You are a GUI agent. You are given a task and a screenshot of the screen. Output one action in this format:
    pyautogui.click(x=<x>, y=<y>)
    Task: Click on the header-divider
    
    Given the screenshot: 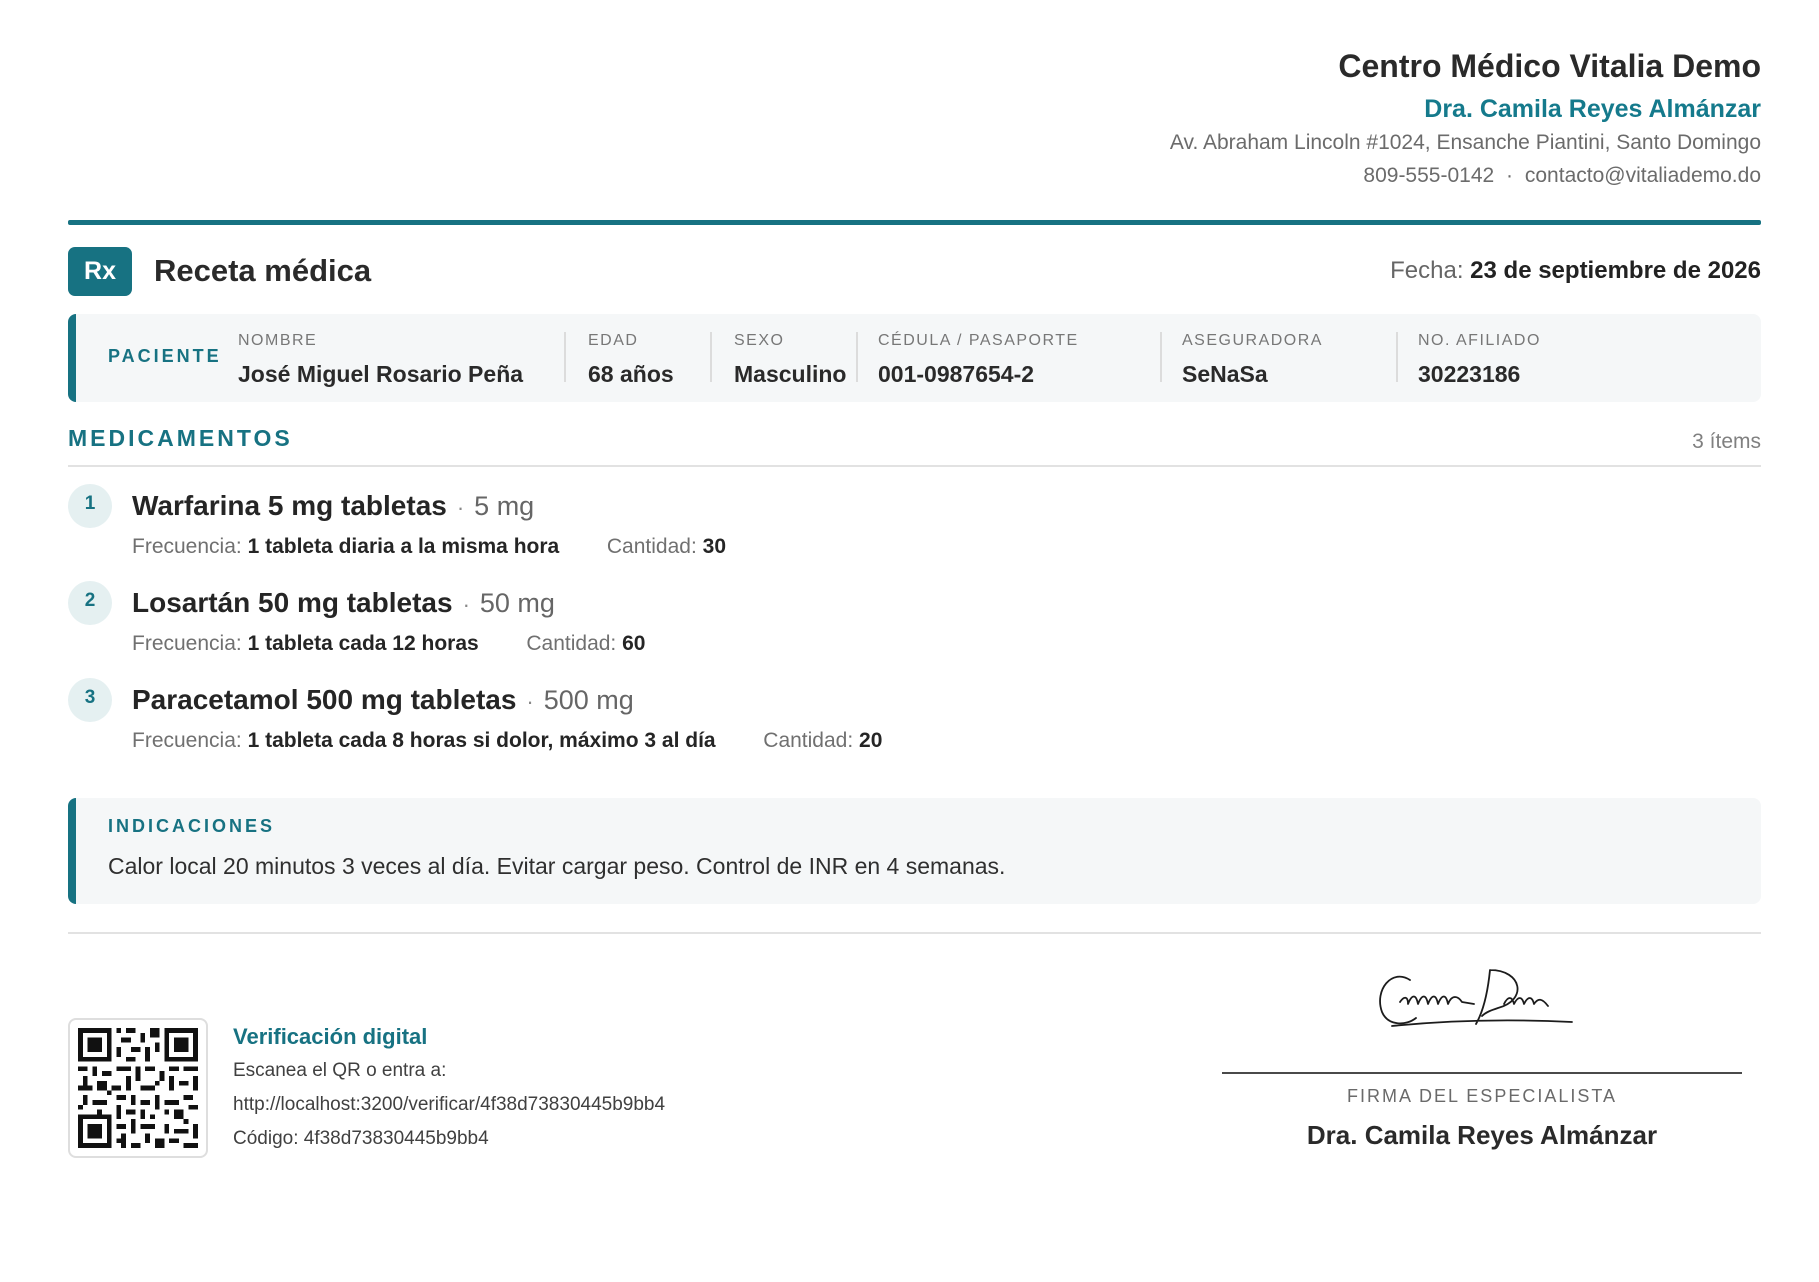 What is the action you would take?
    pyautogui.click(x=914, y=222)
    